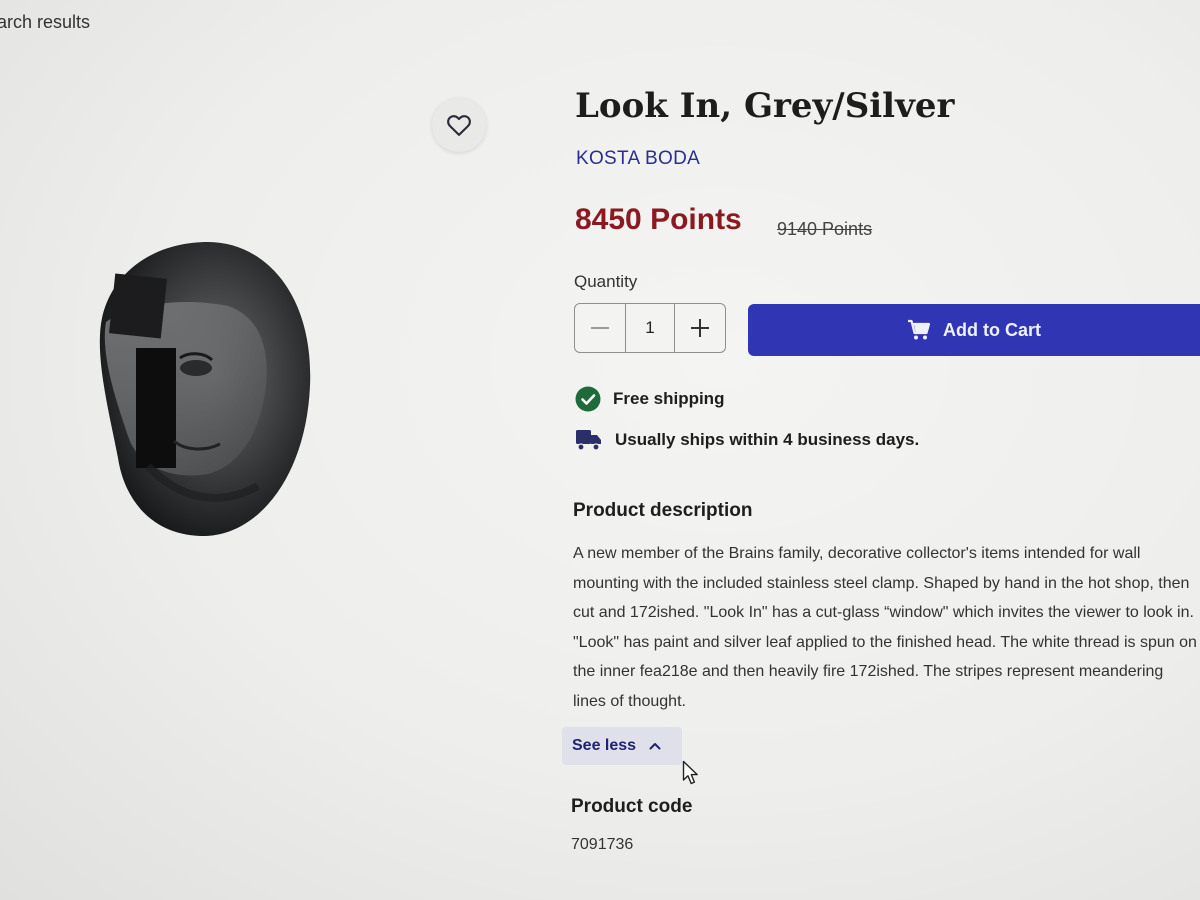  Describe the element at coordinates (604, 745) in the screenshot. I see `see-less-label: See less` at that location.